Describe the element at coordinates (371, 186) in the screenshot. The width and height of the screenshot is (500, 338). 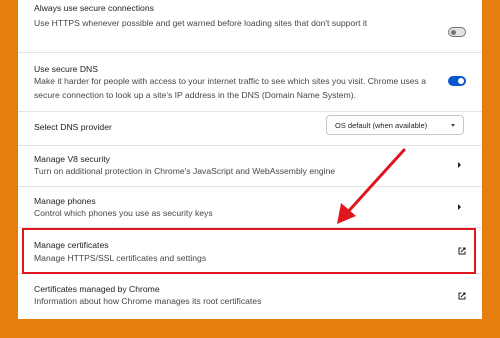
I see `annotation-arrow-icon` at that location.